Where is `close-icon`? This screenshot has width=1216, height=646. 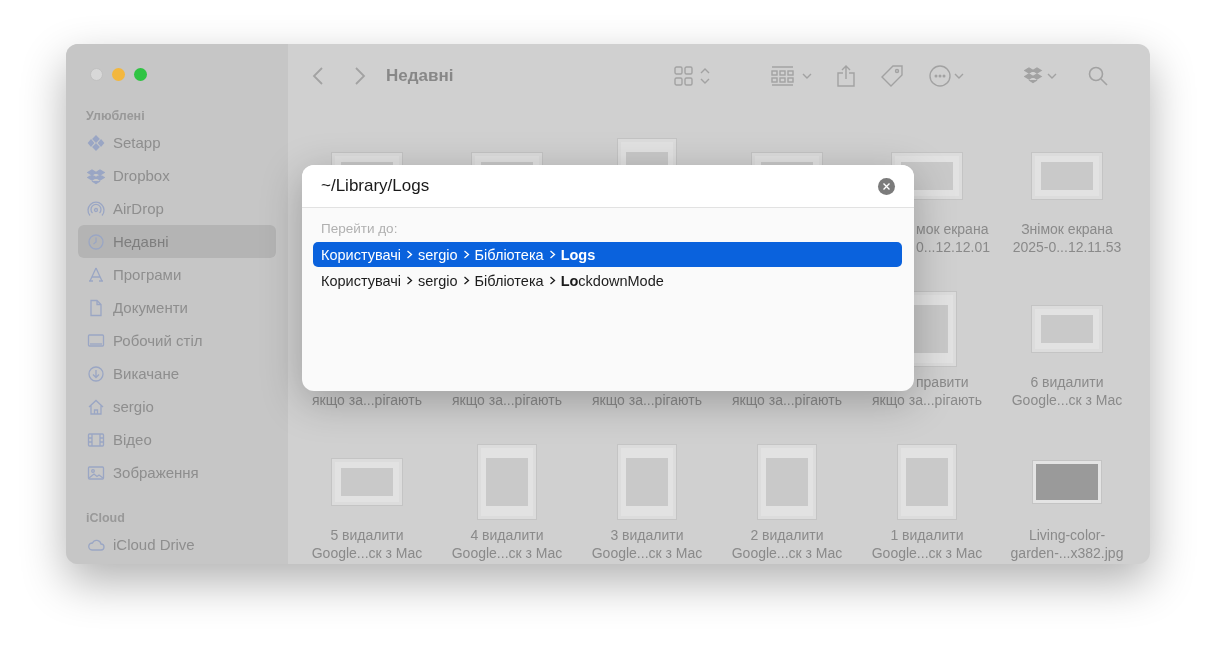 close-icon is located at coordinates (886, 186).